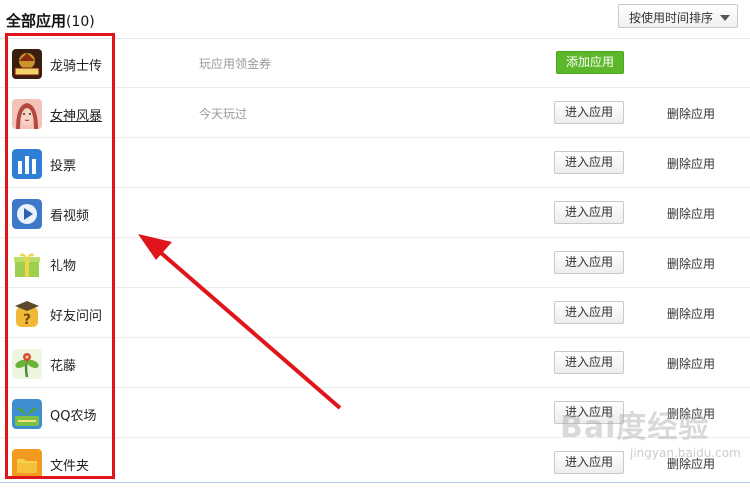  Describe the element at coordinates (63, 164) in the screenshot. I see `app-name: 投票` at that location.